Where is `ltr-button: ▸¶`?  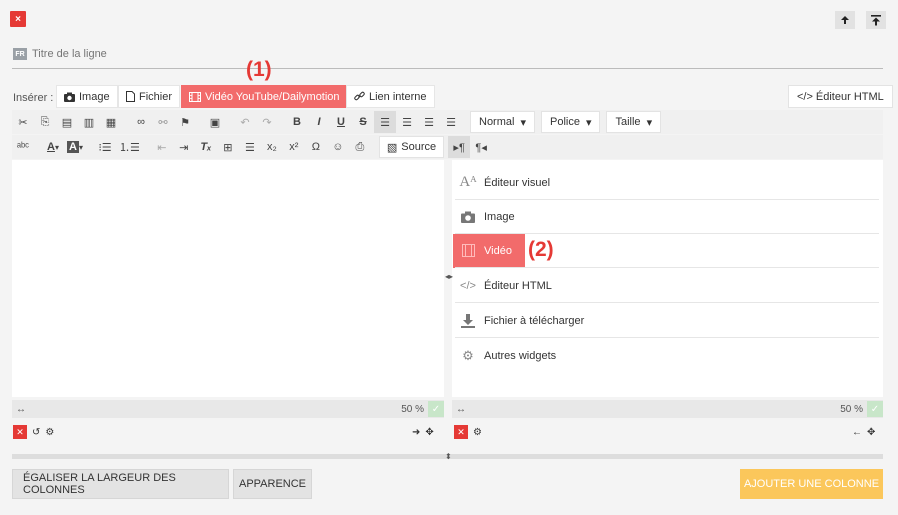
ltr-button: ▸¶ is located at coordinates (459, 147).